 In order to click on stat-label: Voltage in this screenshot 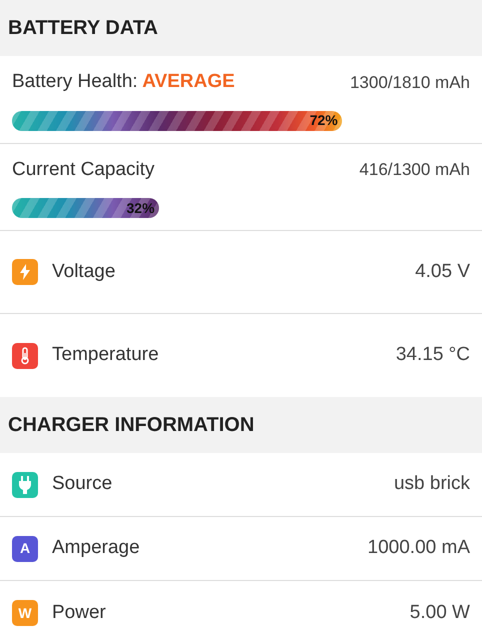, I will do `click(84, 272)`.